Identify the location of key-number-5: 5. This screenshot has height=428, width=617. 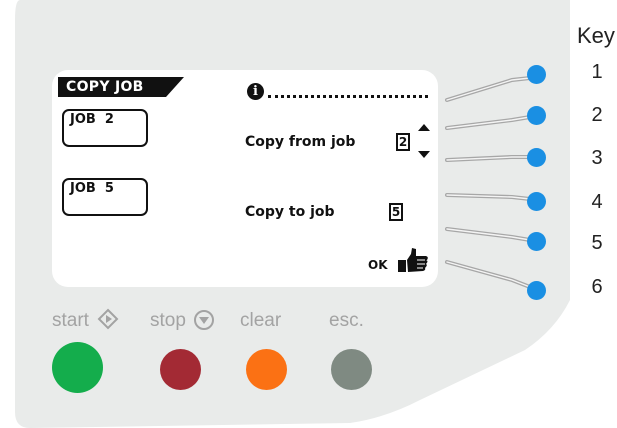
(597, 243).